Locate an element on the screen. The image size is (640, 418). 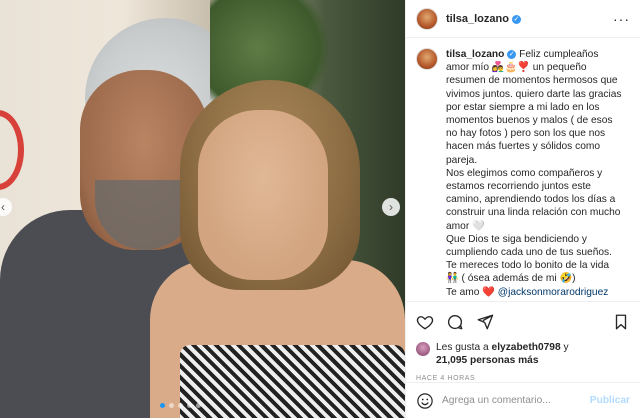
post-header: tilsa_lozano ✓ ··· is located at coordinates (523, 19).